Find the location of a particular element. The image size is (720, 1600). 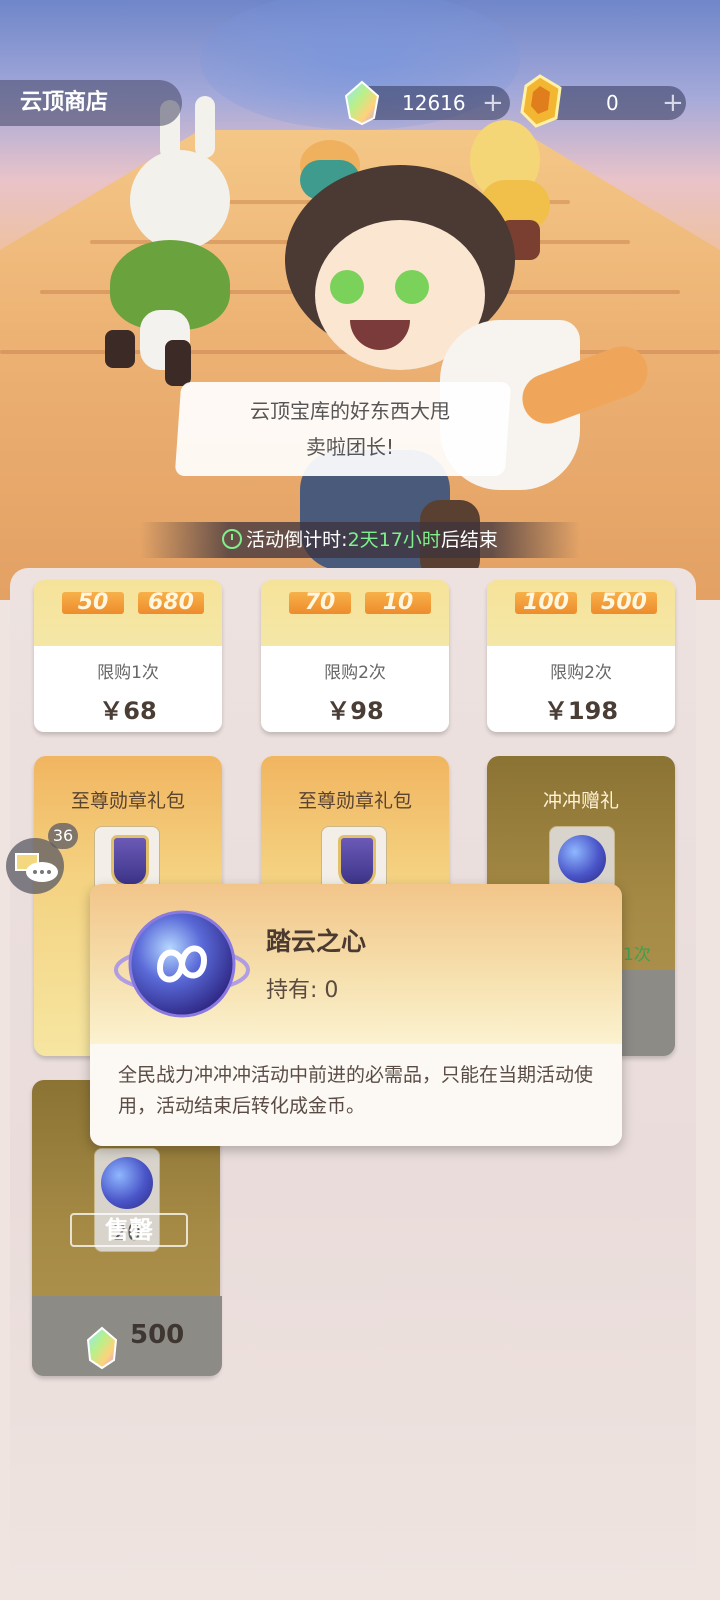

price-button: ￥198 is located at coordinates (581, 704).